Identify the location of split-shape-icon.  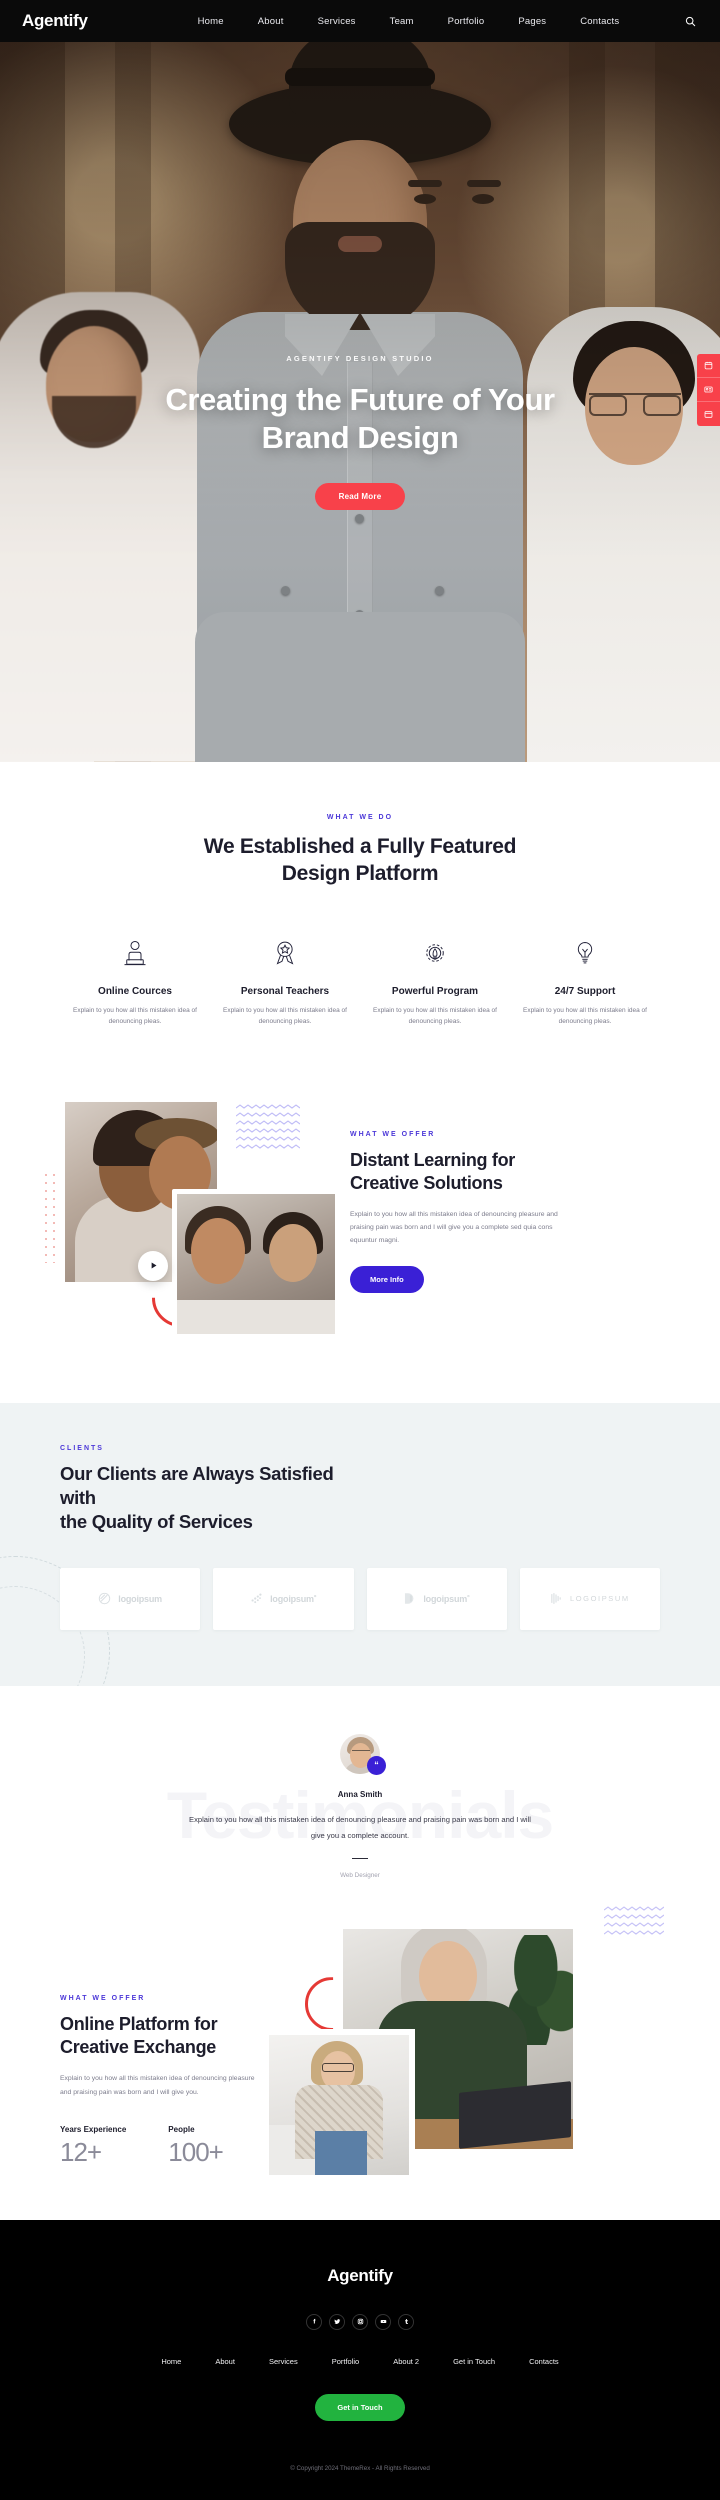
(409, 1598).